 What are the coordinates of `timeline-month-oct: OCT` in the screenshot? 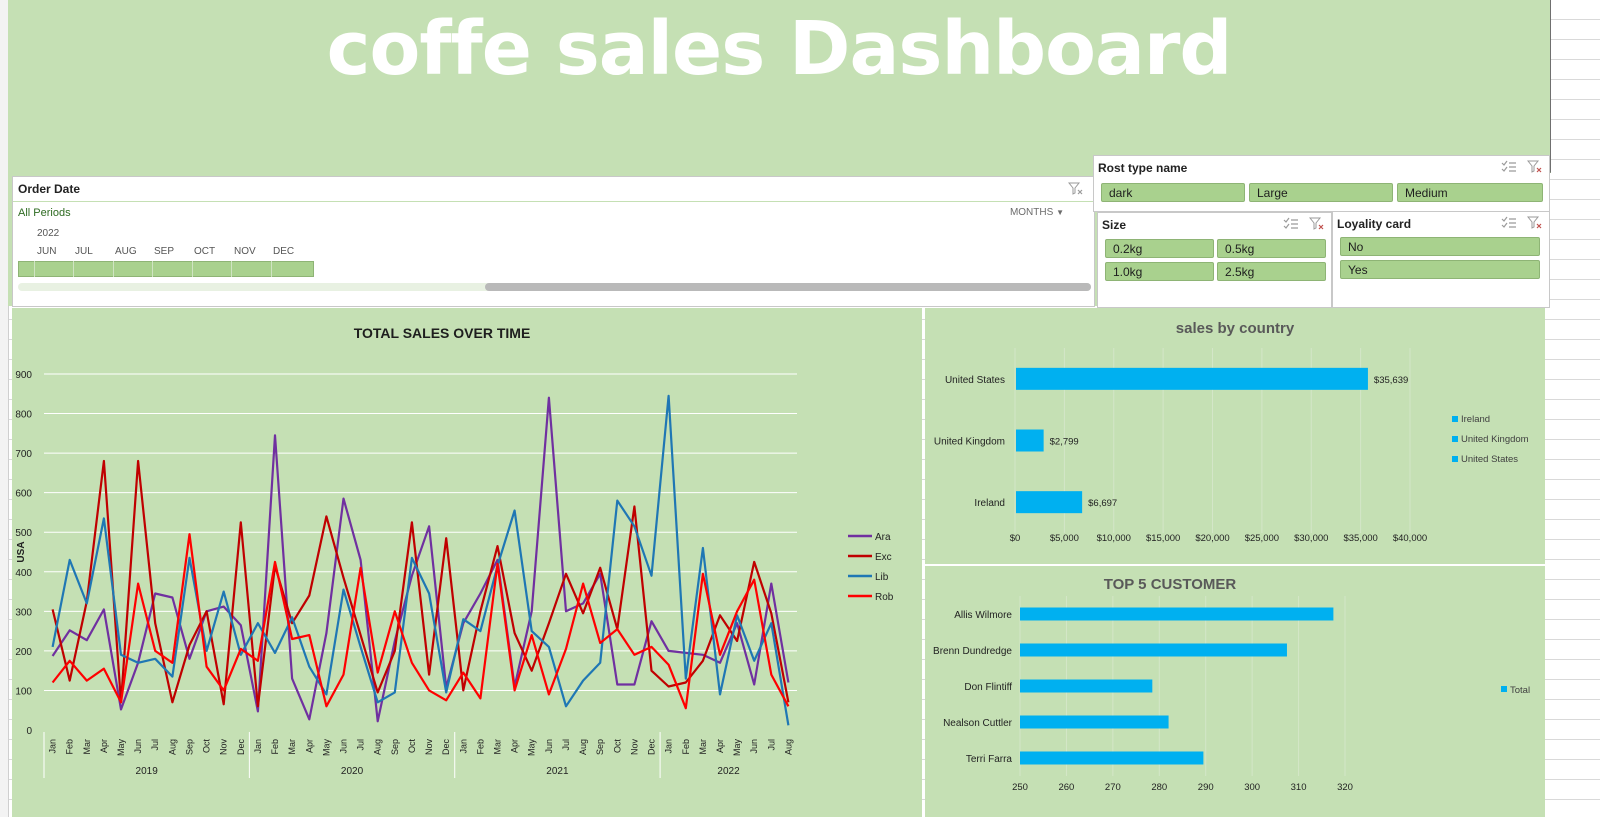 It's located at (205, 251).